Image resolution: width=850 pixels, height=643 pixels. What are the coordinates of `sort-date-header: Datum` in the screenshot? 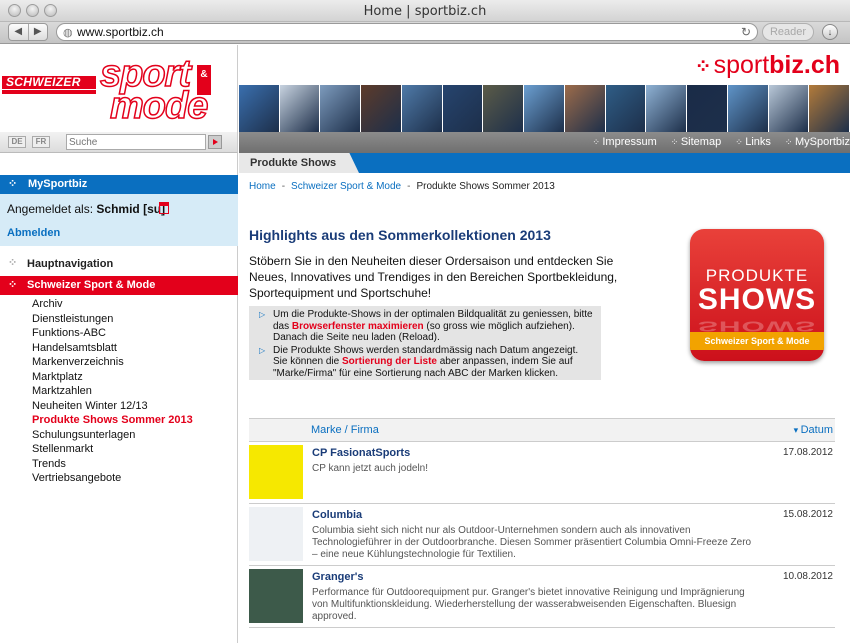 It's located at (813, 430).